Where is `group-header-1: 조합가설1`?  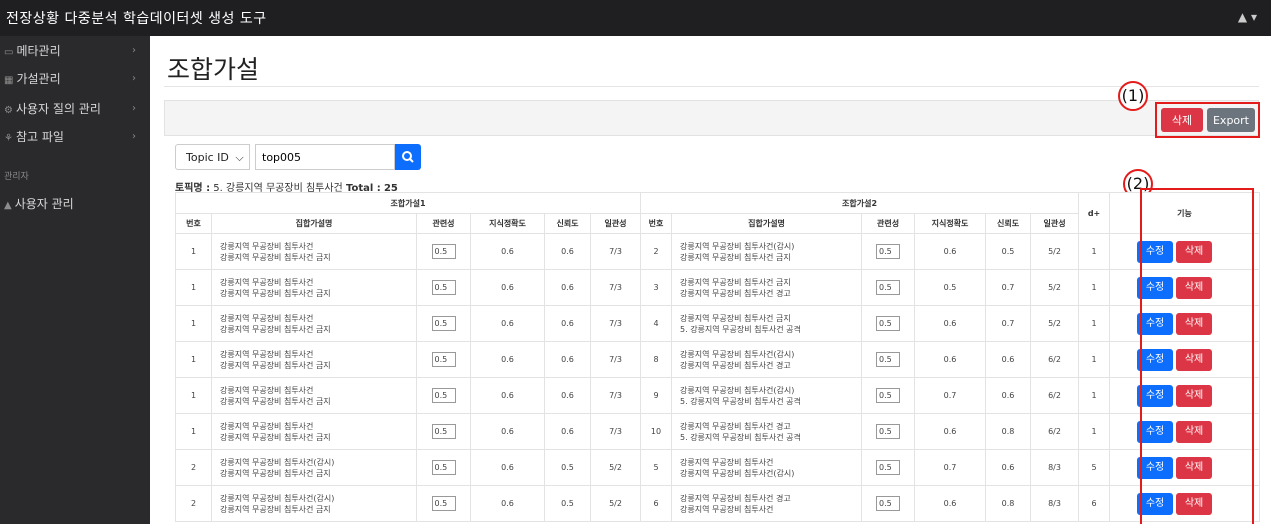
group-header-1: 조합가설1 is located at coordinates (408, 203).